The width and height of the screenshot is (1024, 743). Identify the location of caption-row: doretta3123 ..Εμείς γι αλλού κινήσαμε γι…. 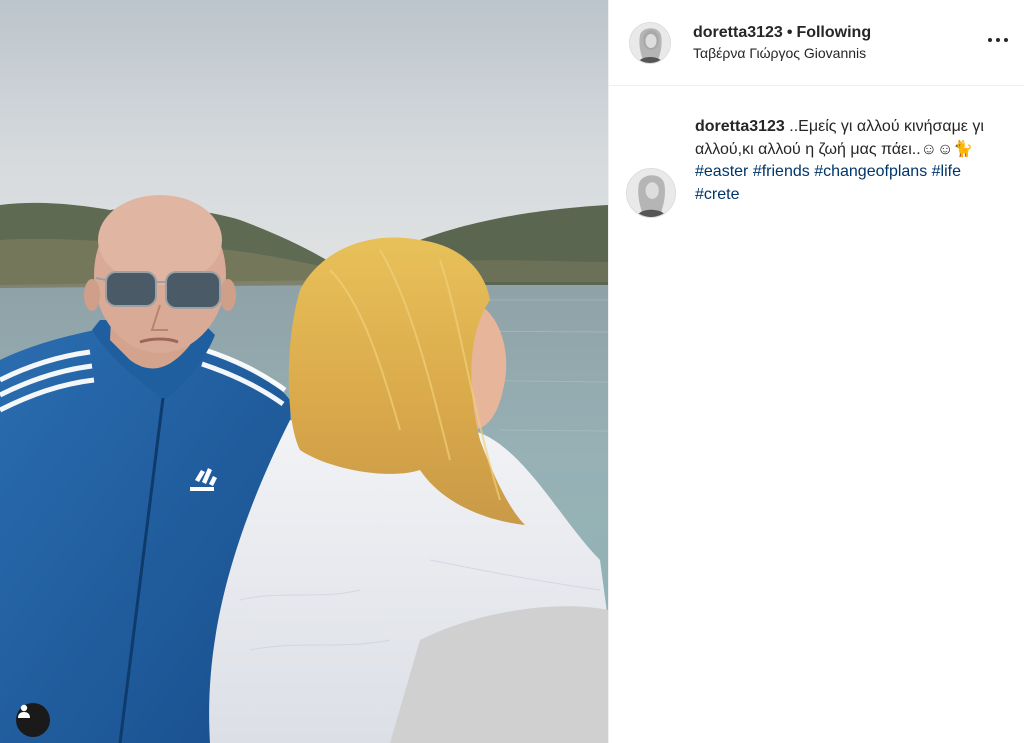
(816, 152).